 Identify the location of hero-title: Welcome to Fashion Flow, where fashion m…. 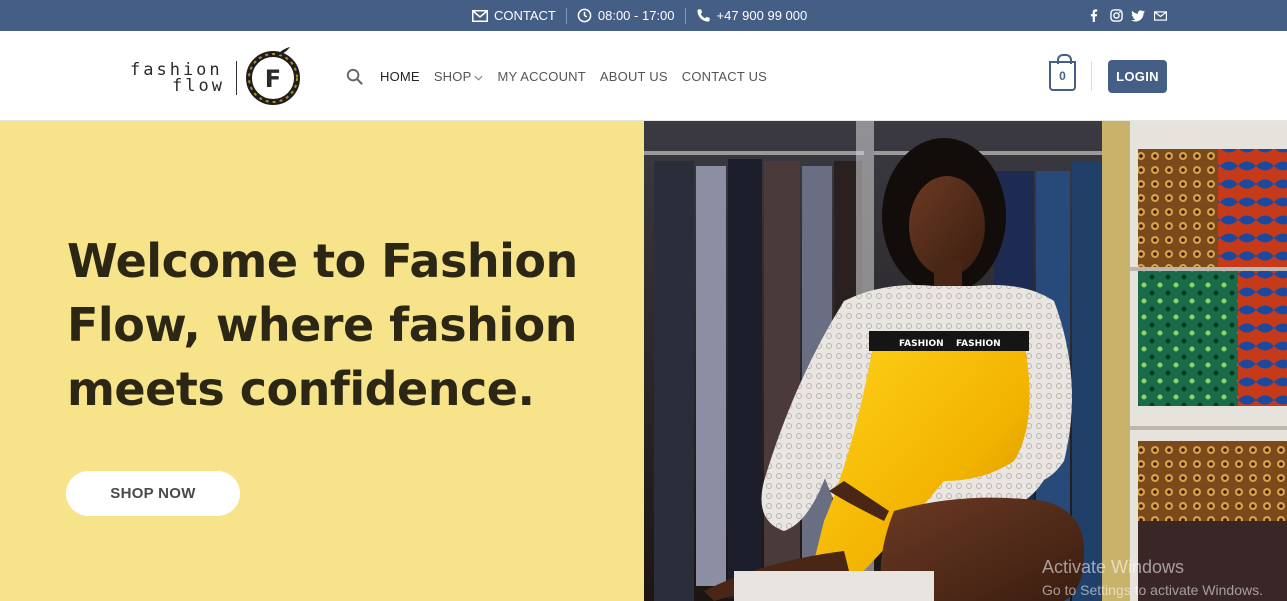
(322, 325).